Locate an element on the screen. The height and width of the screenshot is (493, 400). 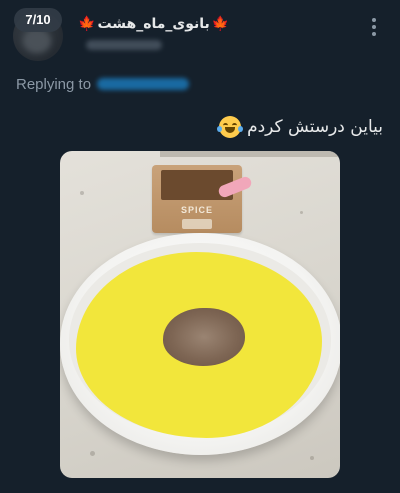
media-counter-badge: 7/10 is located at coordinates (38, 20).